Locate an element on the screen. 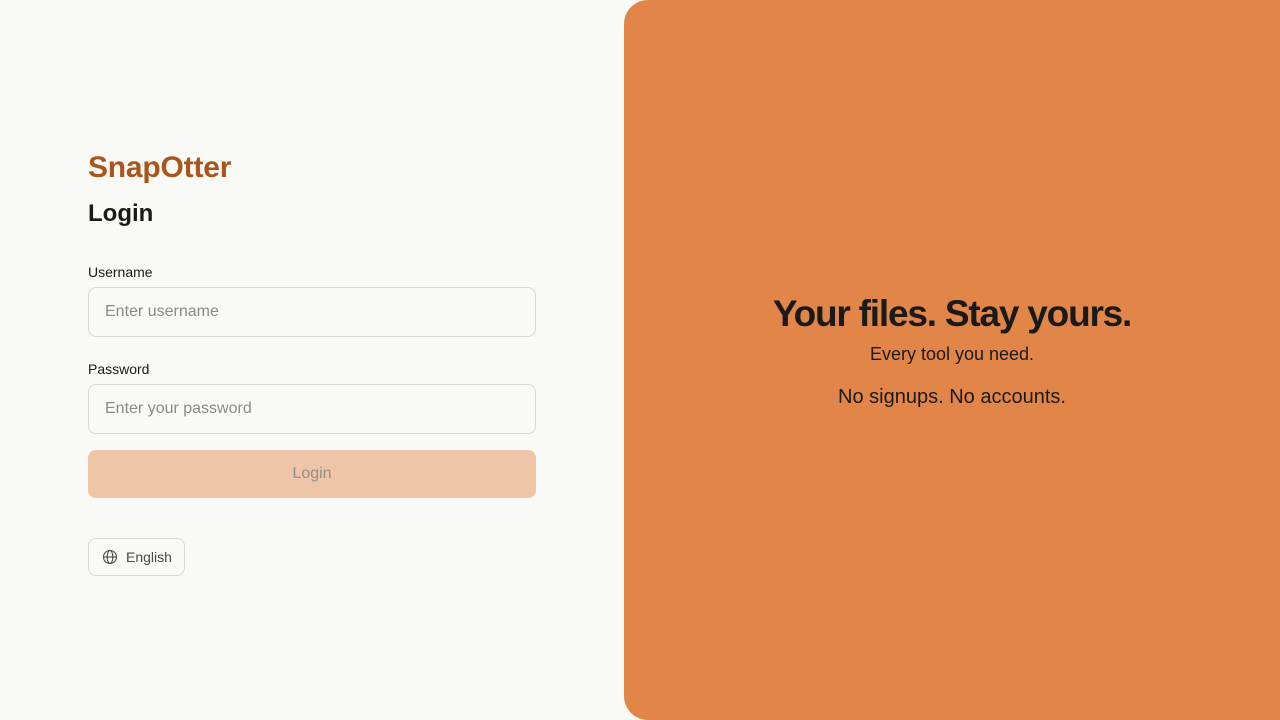 The width and height of the screenshot is (1280, 720). language-selector: English is located at coordinates (136, 557).